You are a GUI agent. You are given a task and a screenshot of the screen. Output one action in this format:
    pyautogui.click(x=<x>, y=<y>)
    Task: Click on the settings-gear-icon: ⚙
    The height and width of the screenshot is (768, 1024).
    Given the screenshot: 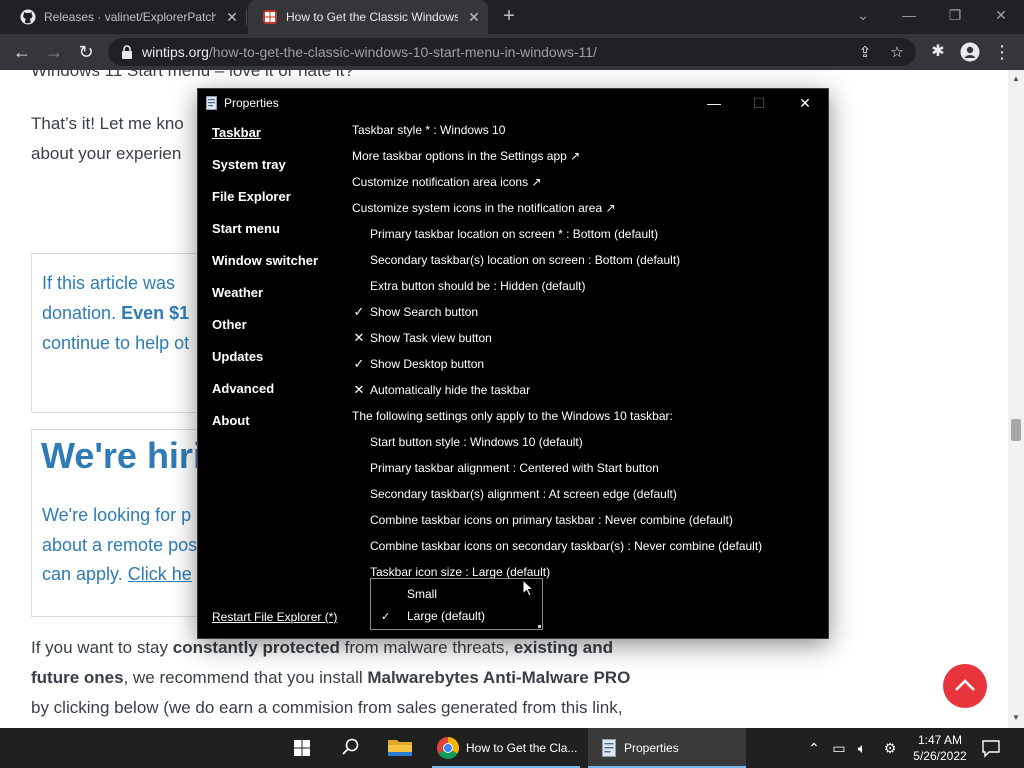 What is the action you would take?
    pyautogui.click(x=890, y=748)
    